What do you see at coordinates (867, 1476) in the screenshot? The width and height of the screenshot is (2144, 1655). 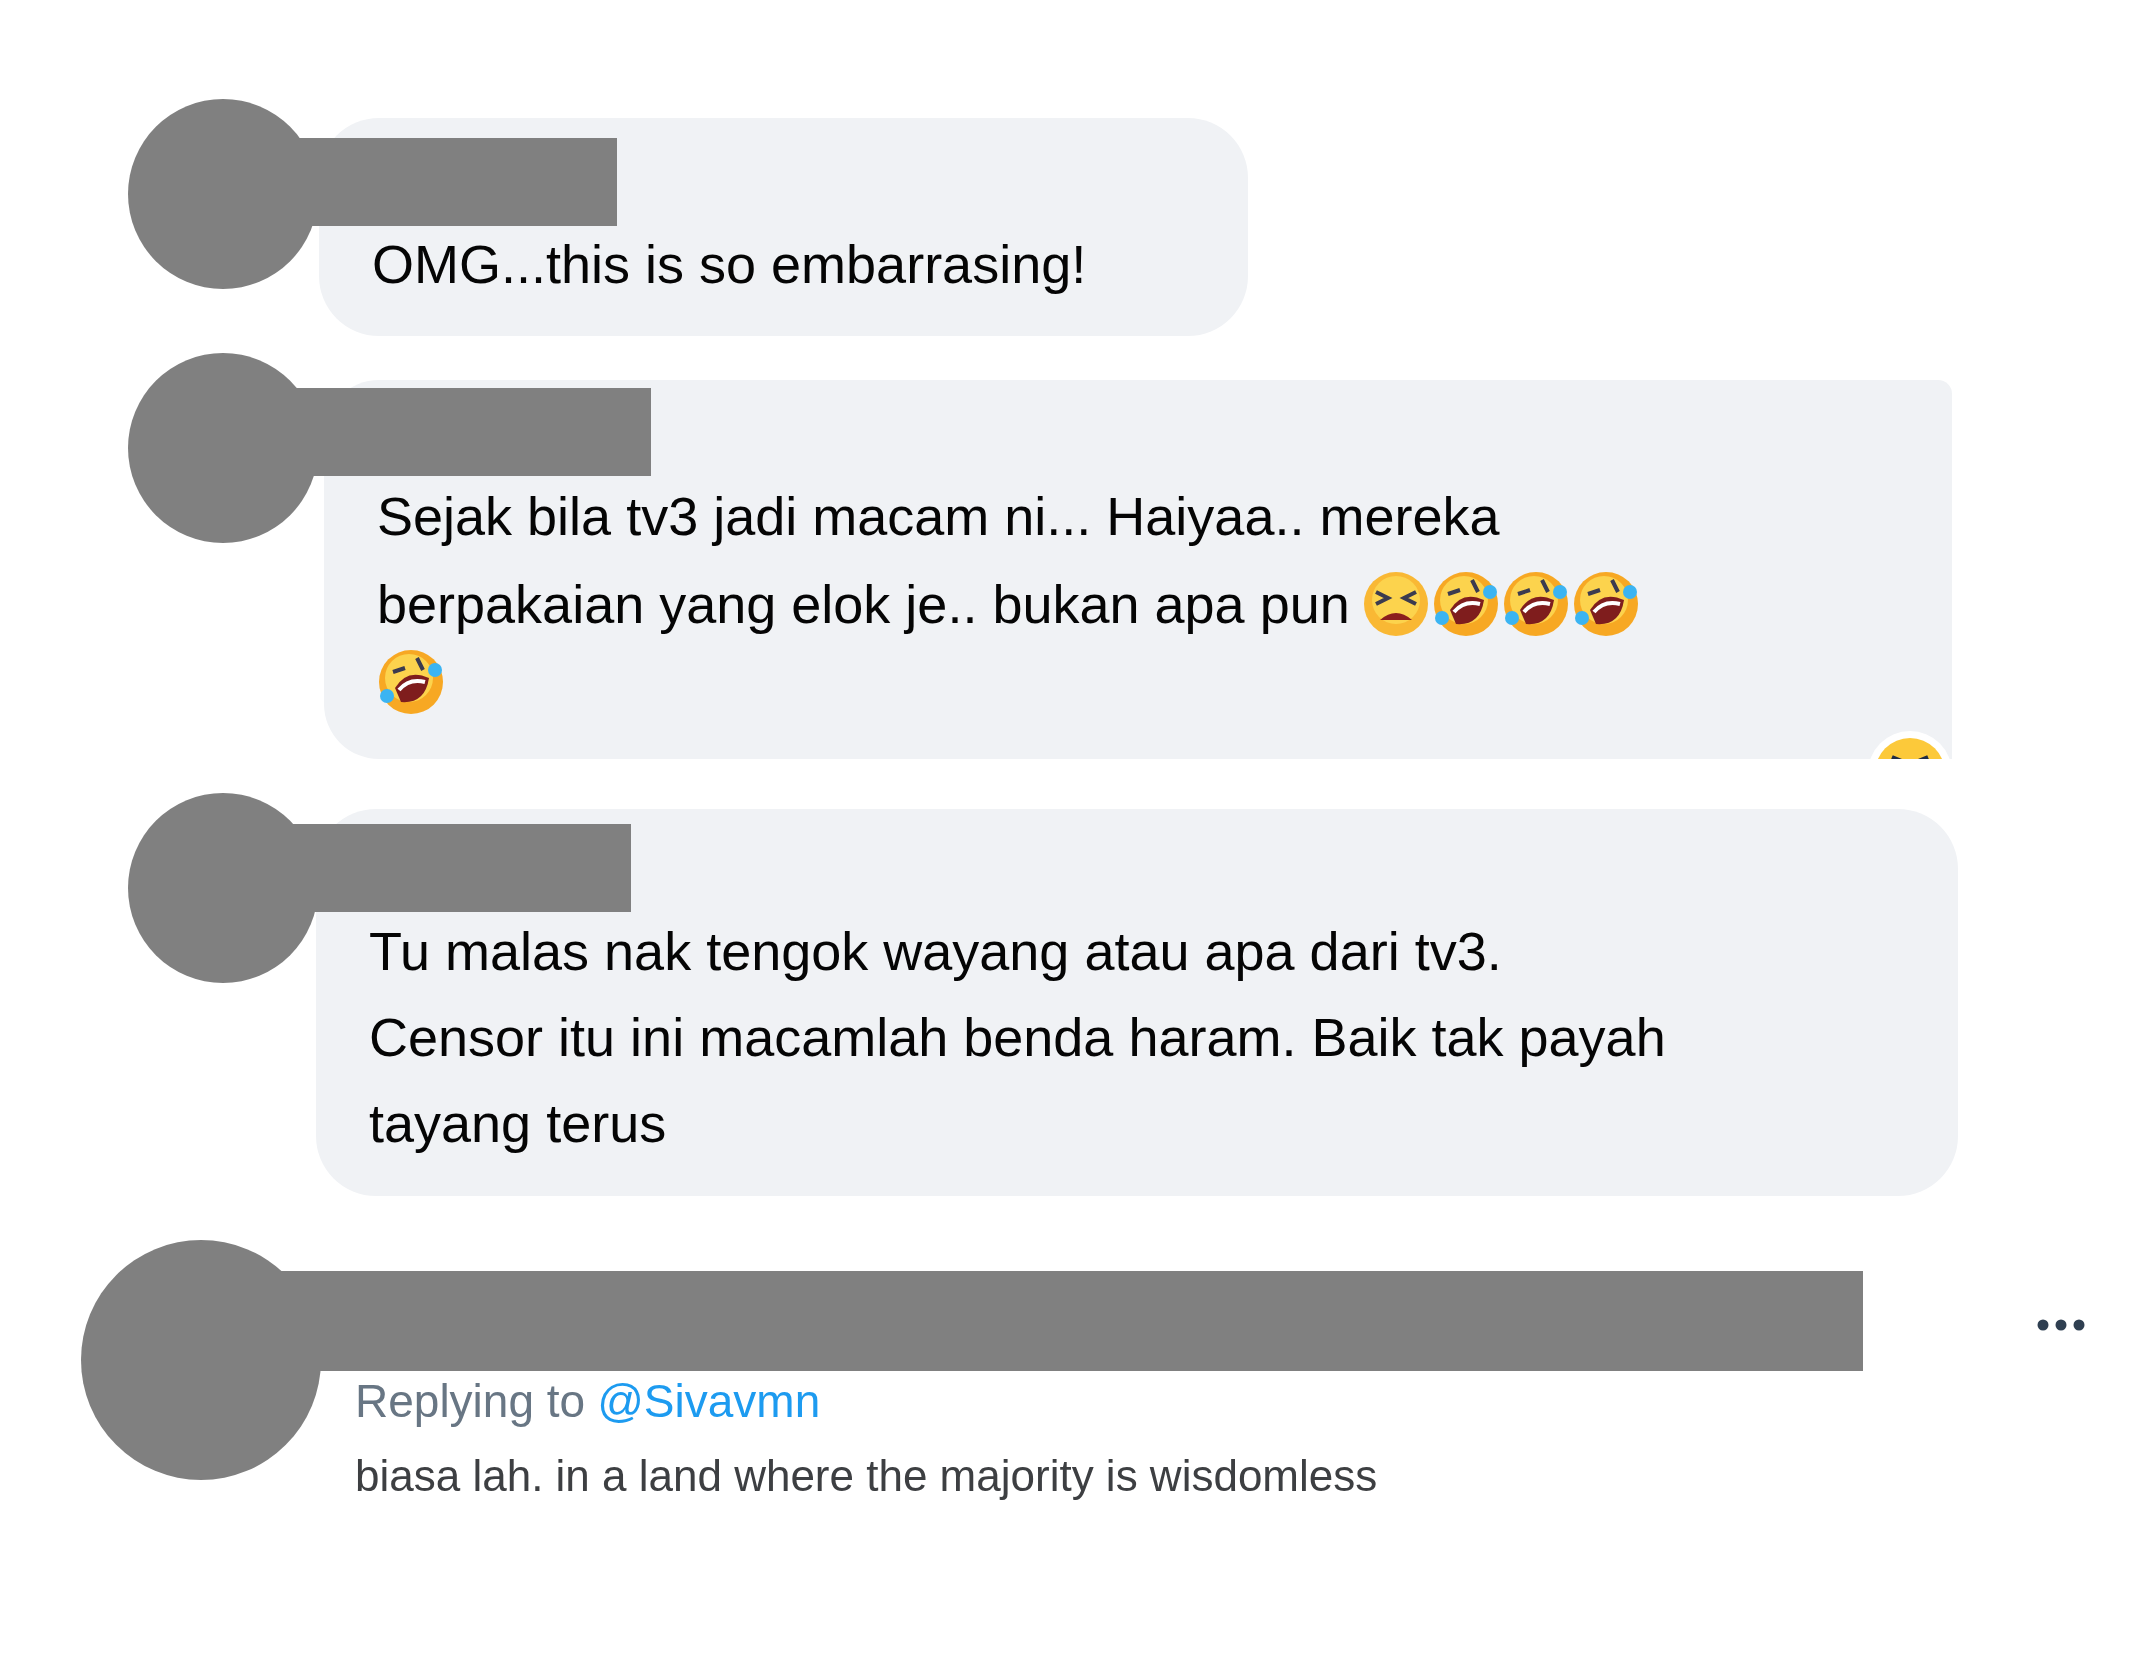 I see `tweet-text: biasa lah. in a land where the majority is wisdomless` at bounding box center [867, 1476].